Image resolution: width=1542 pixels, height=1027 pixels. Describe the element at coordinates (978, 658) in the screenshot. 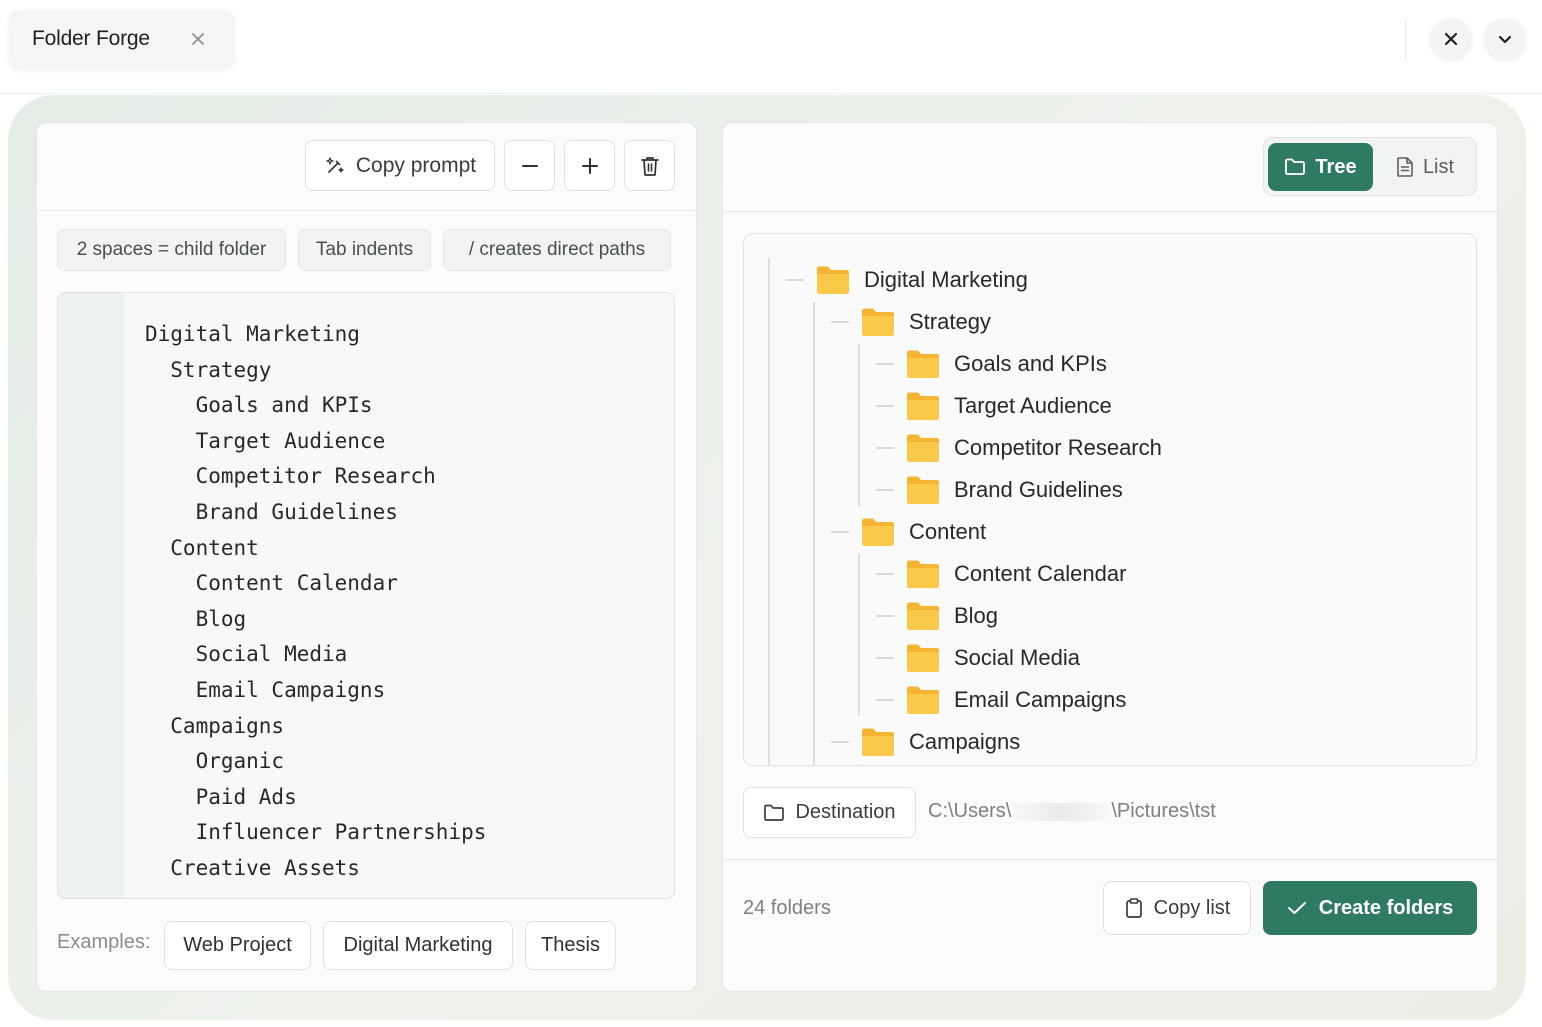

I see `tree-node: Social Media` at that location.